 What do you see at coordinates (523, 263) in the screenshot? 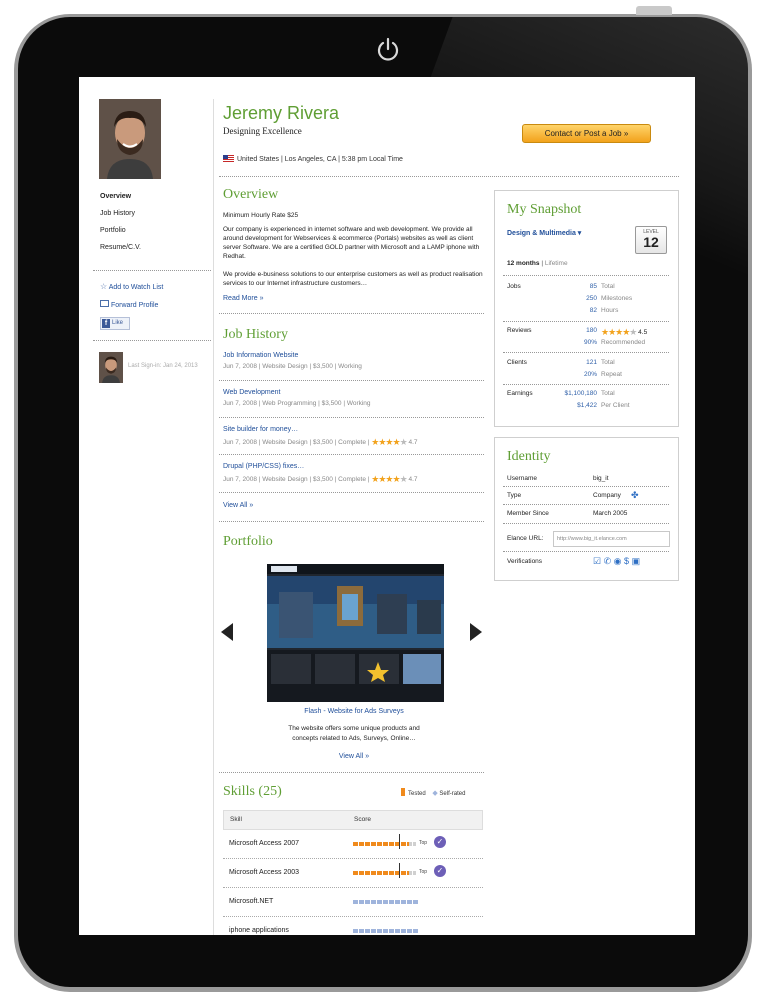
I see `tab-12-months: 12 months` at bounding box center [523, 263].